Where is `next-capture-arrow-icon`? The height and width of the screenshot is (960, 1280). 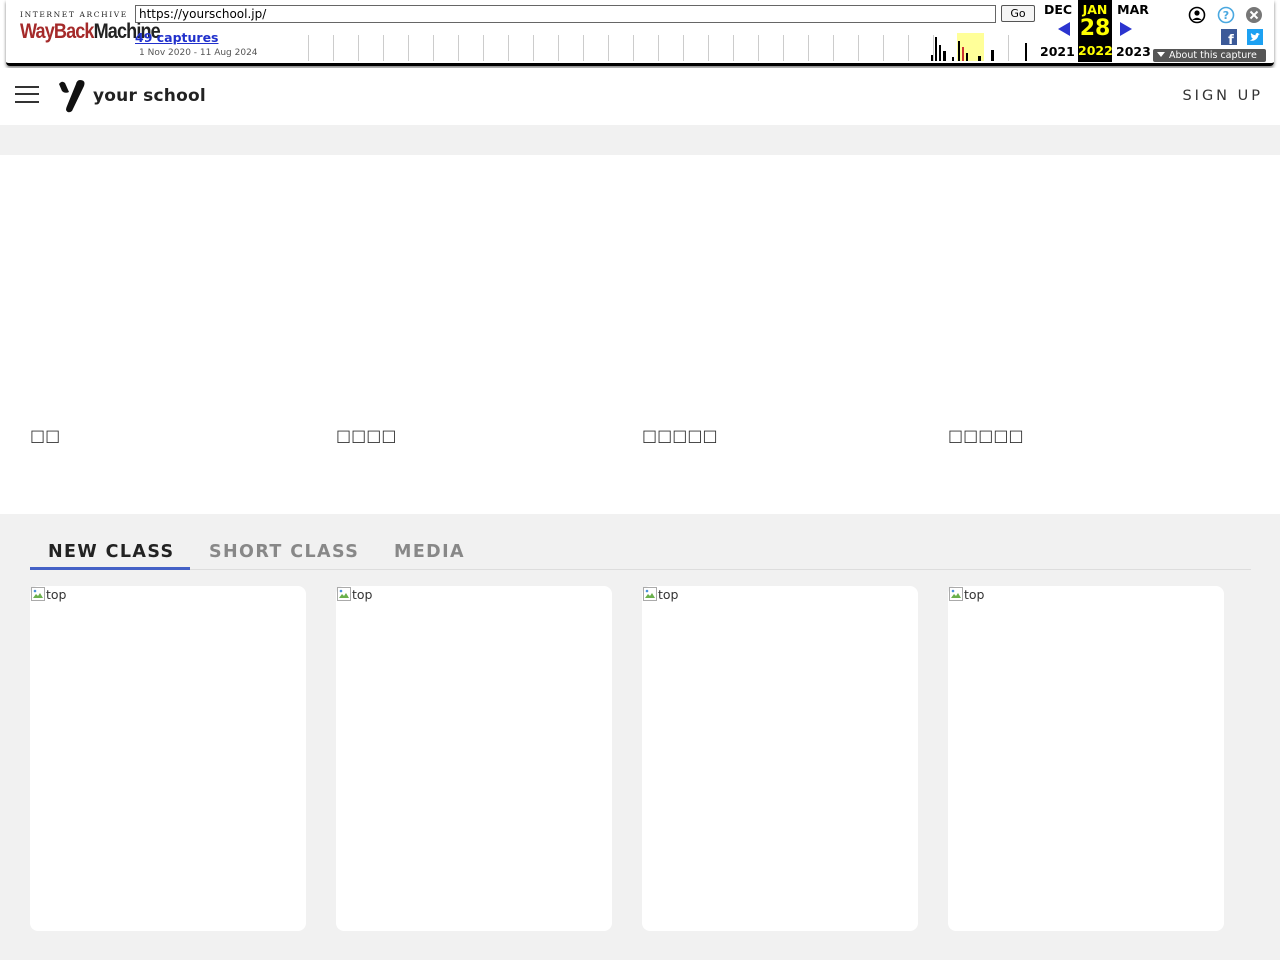 next-capture-arrow-icon is located at coordinates (1126, 29).